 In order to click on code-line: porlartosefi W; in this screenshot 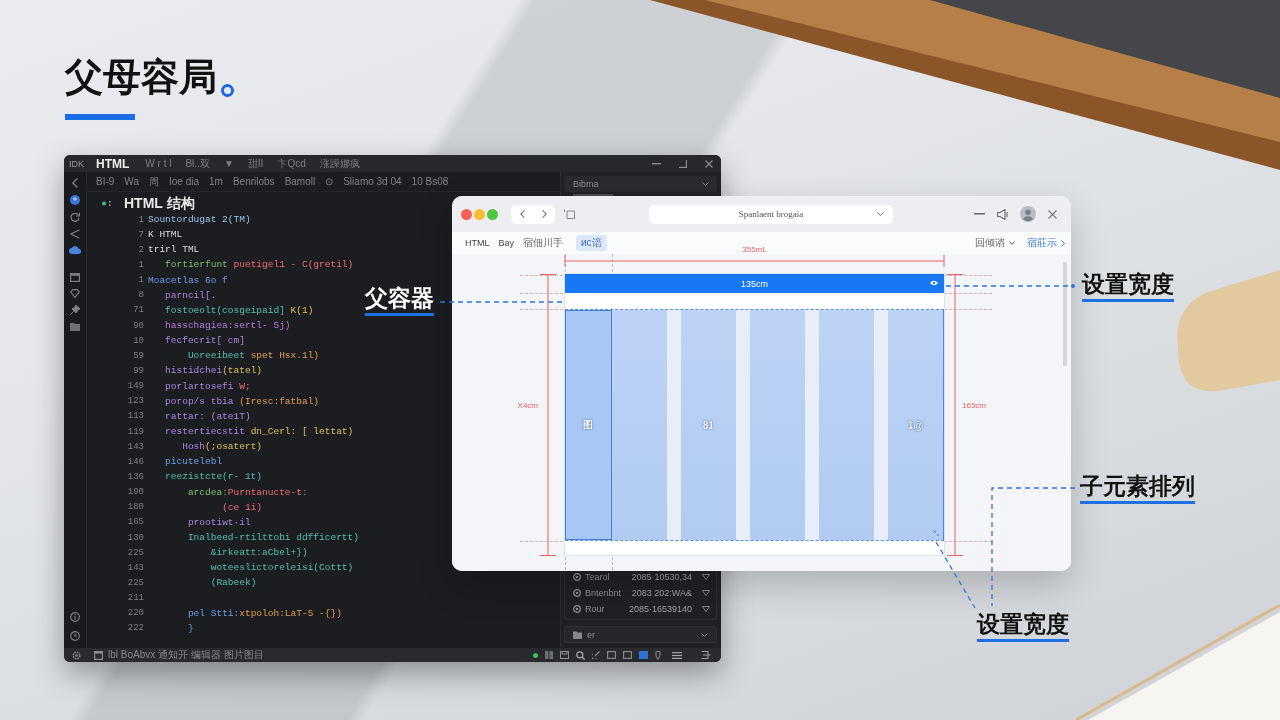, I will do `click(208, 386)`.